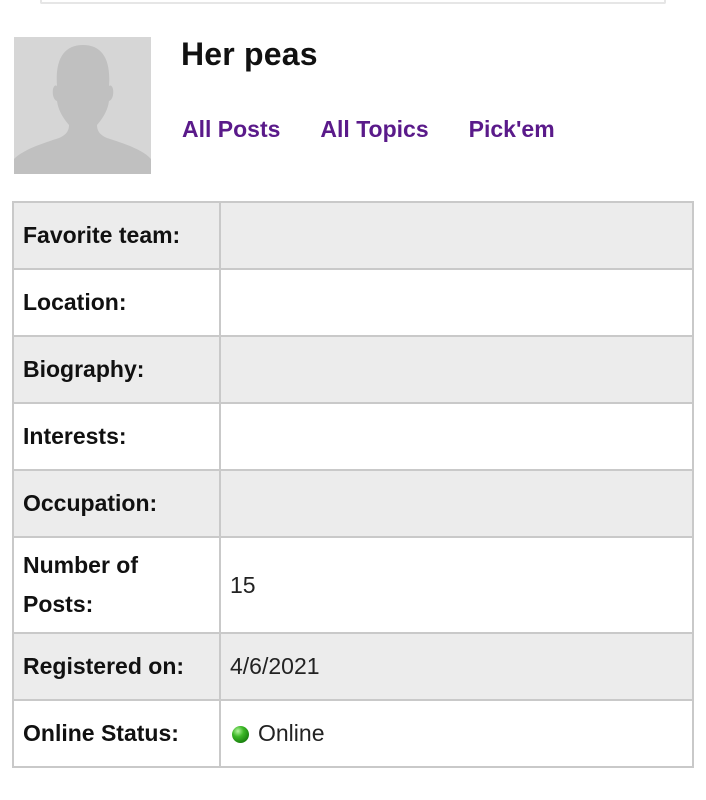 The image size is (706, 800). Describe the element at coordinates (374, 129) in the screenshot. I see `all-topics-link: All Topics` at that location.